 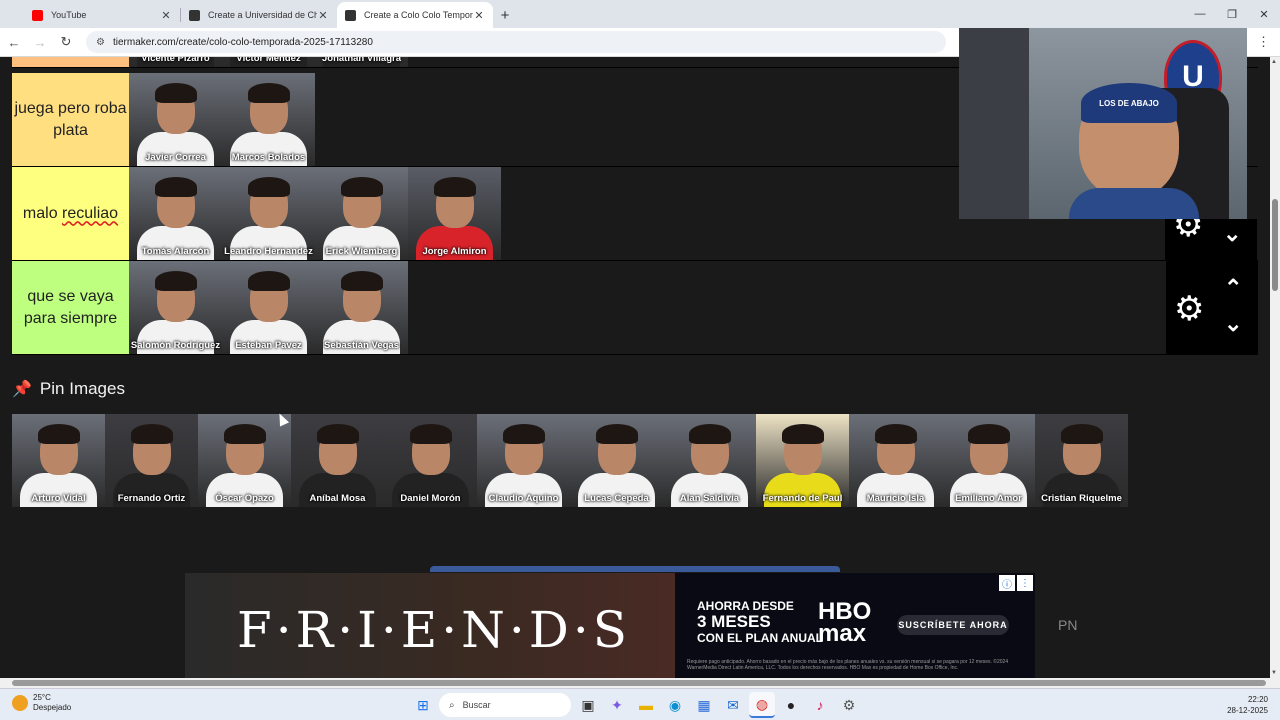 What do you see at coordinates (505, 705) in the screenshot?
I see `taskbar-search: ⌕ Buscar` at bounding box center [505, 705].